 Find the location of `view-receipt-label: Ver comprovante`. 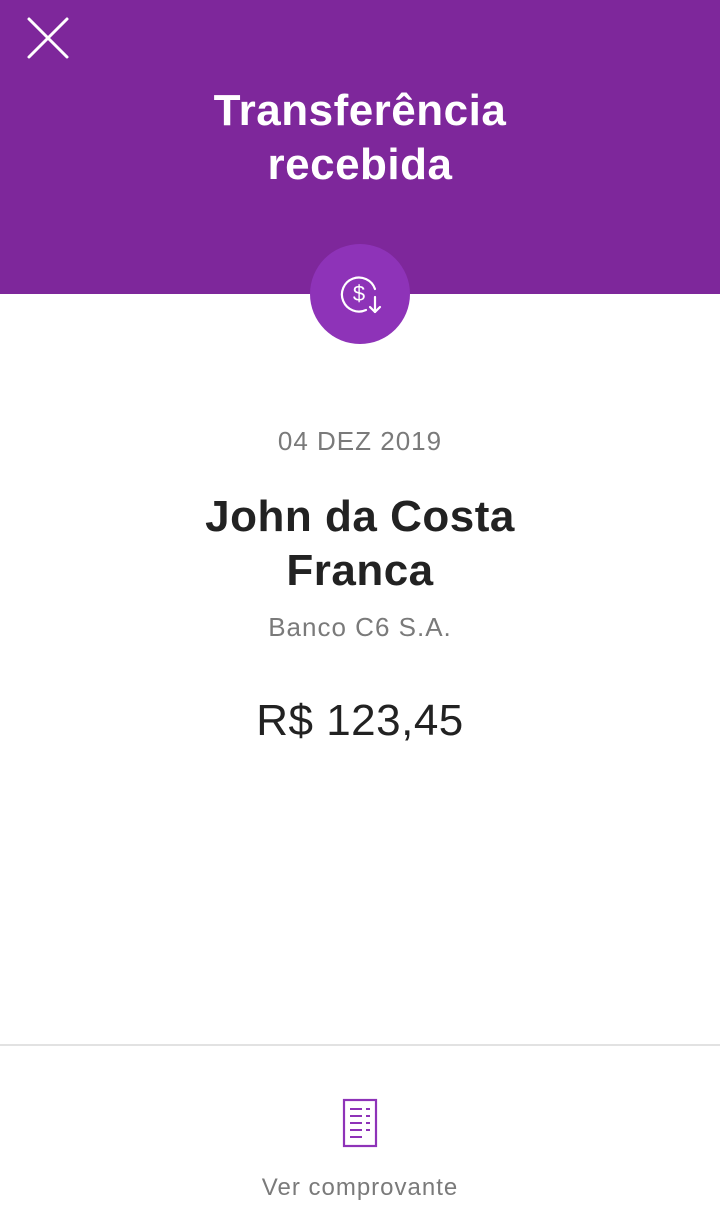

view-receipt-label: Ver comprovante is located at coordinates (360, 1187).